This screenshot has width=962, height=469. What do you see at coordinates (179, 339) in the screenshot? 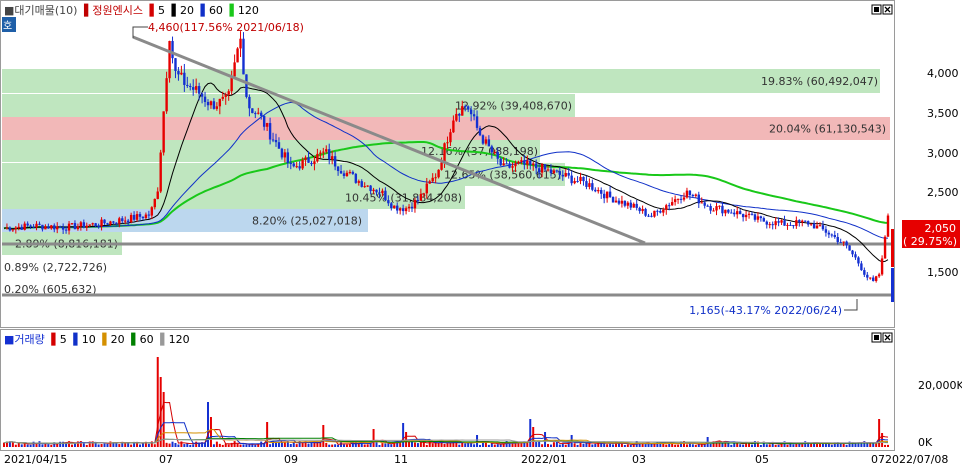
I see `vol-ma120-label: 120` at bounding box center [179, 339].